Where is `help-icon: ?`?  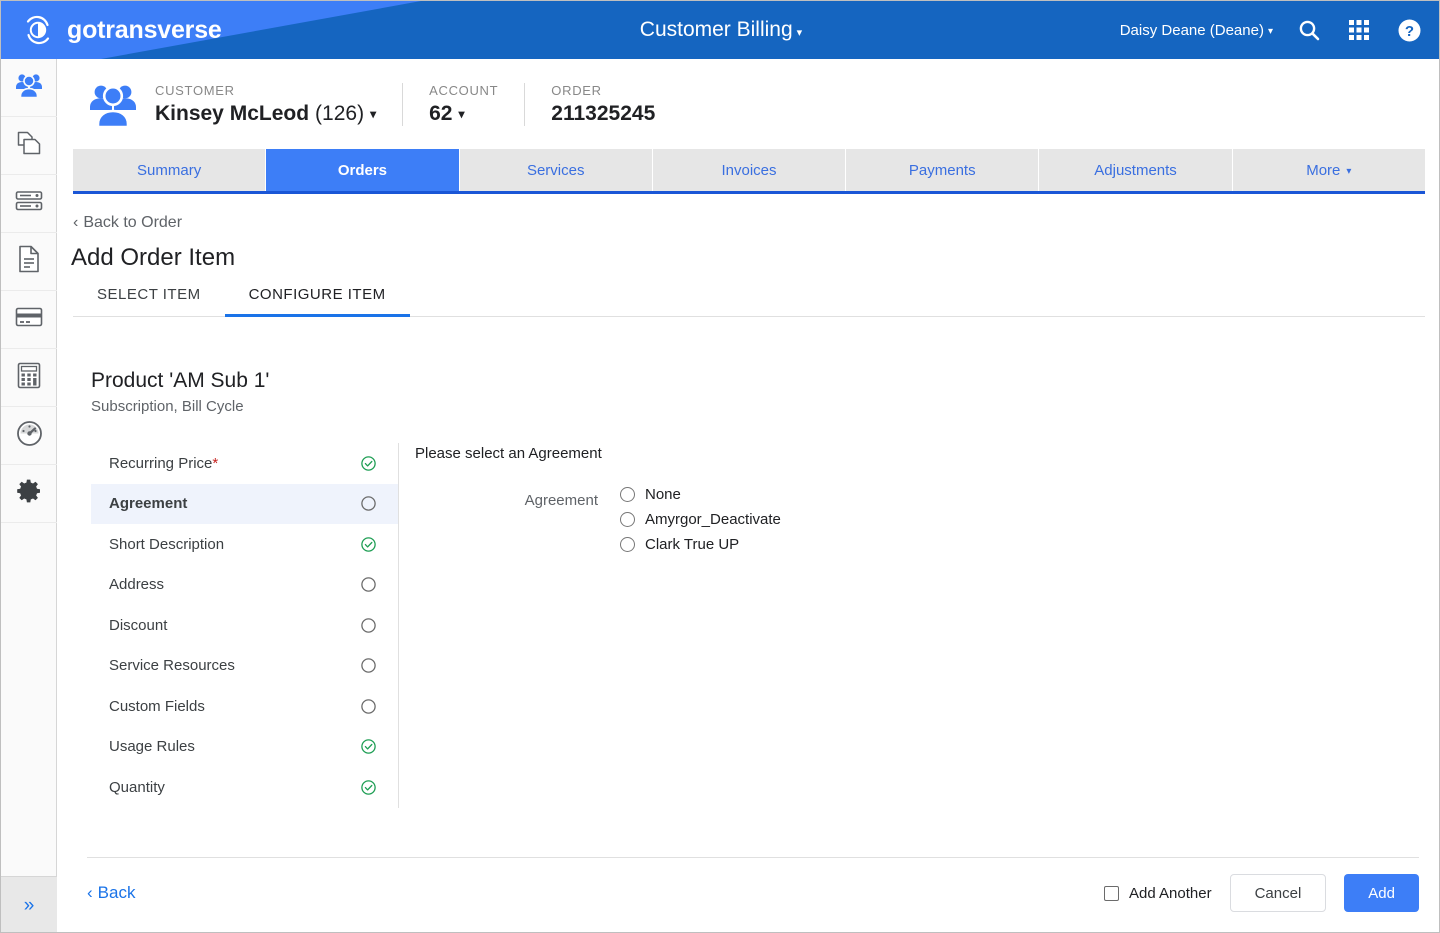
help-icon: ? is located at coordinates (1409, 30).